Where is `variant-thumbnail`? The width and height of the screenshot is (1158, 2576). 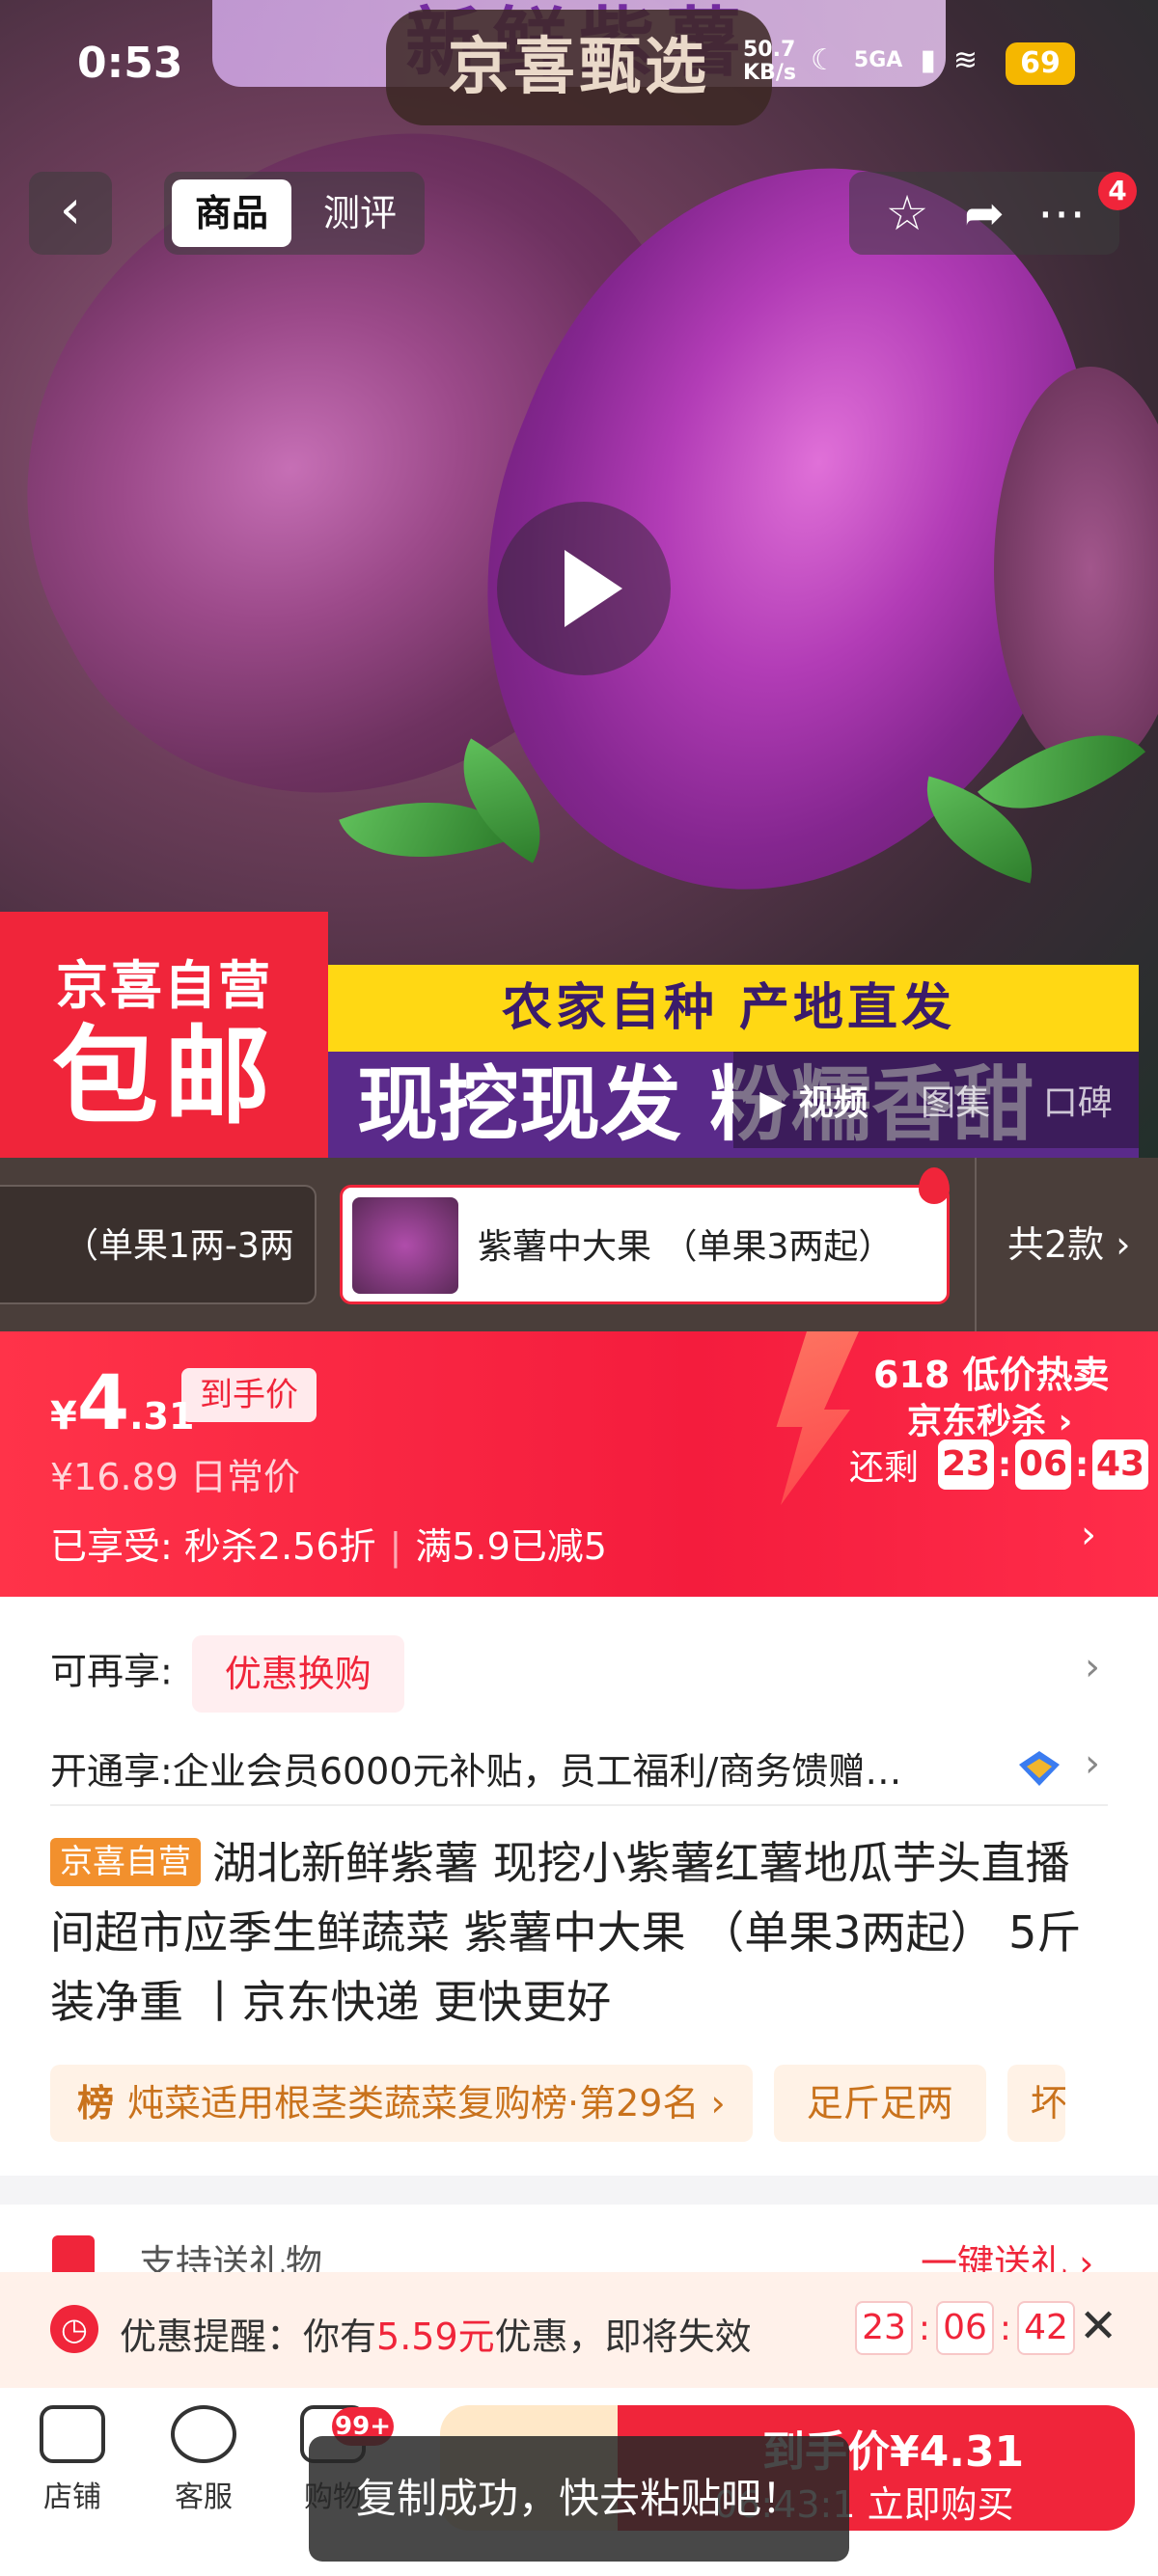
variant-thumbnail is located at coordinates (405, 1245).